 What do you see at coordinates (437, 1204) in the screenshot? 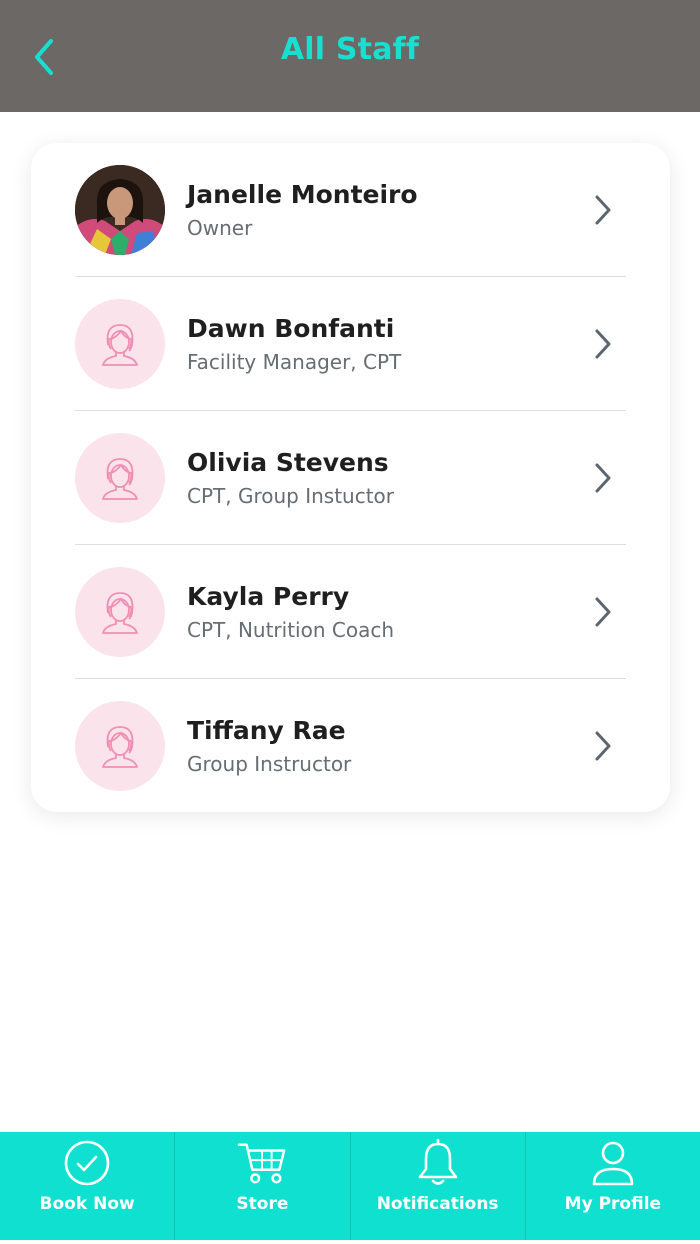
I see `tab-label: Notifications` at bounding box center [437, 1204].